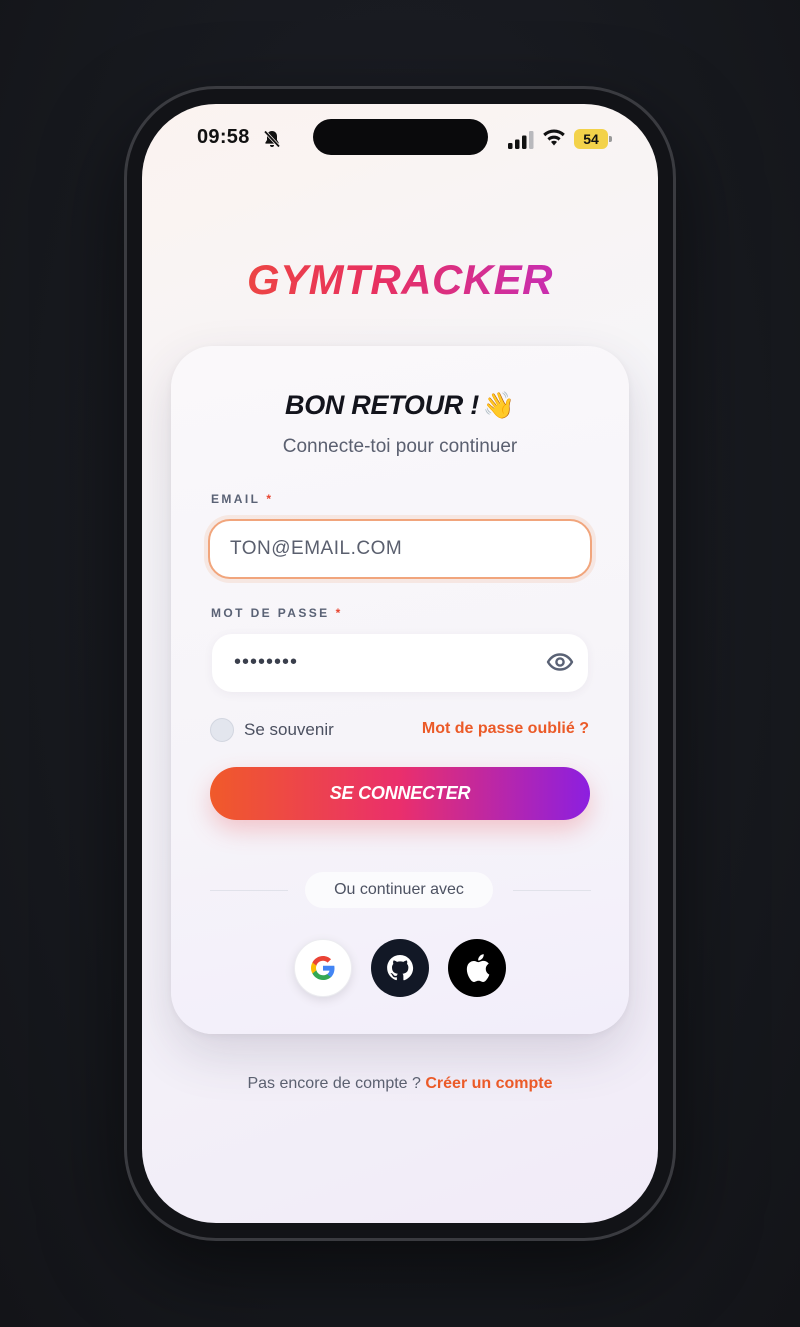  I want to click on signup-prompt: Pas encore de compte ? Créer un compte, so click(400, 1084).